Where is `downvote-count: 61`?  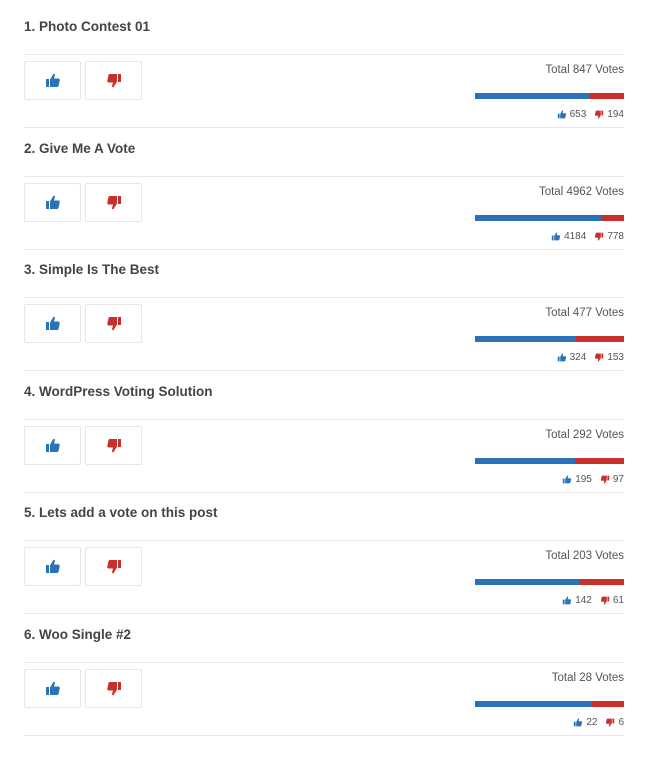 downvote-count: 61 is located at coordinates (612, 600).